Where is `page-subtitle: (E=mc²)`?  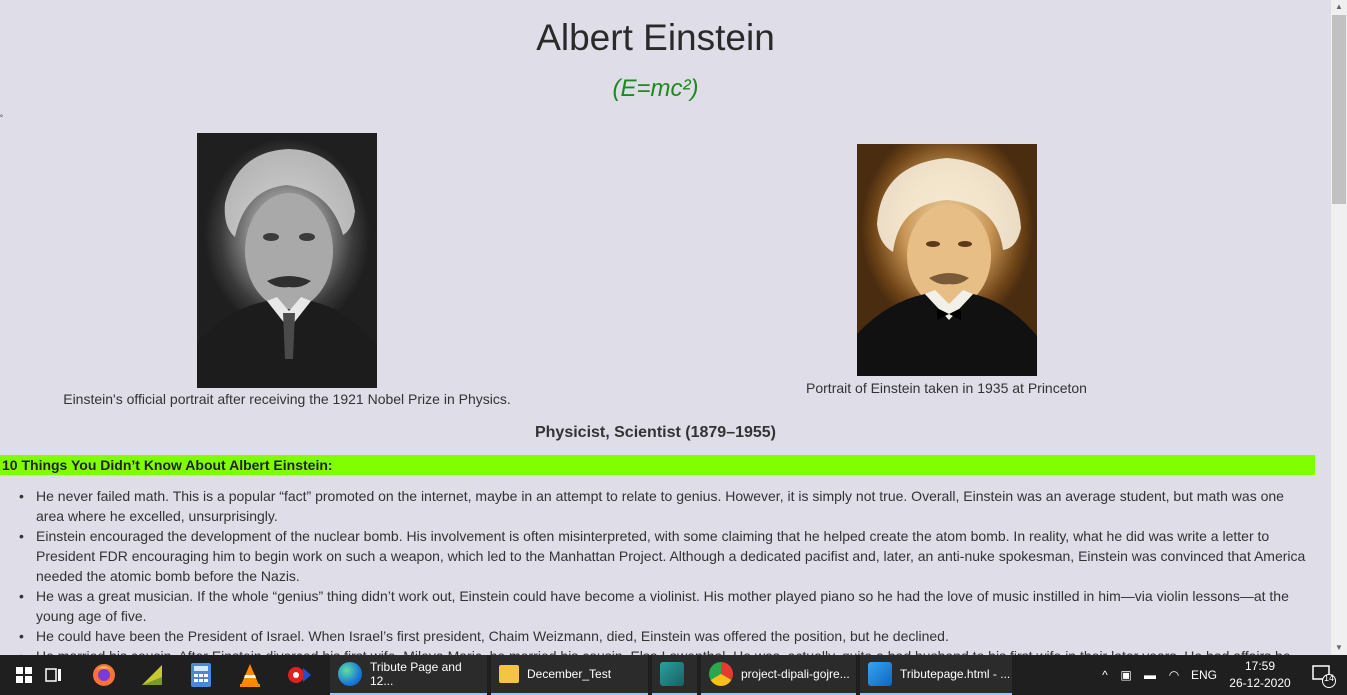 page-subtitle: (E=mc²) is located at coordinates (655, 88).